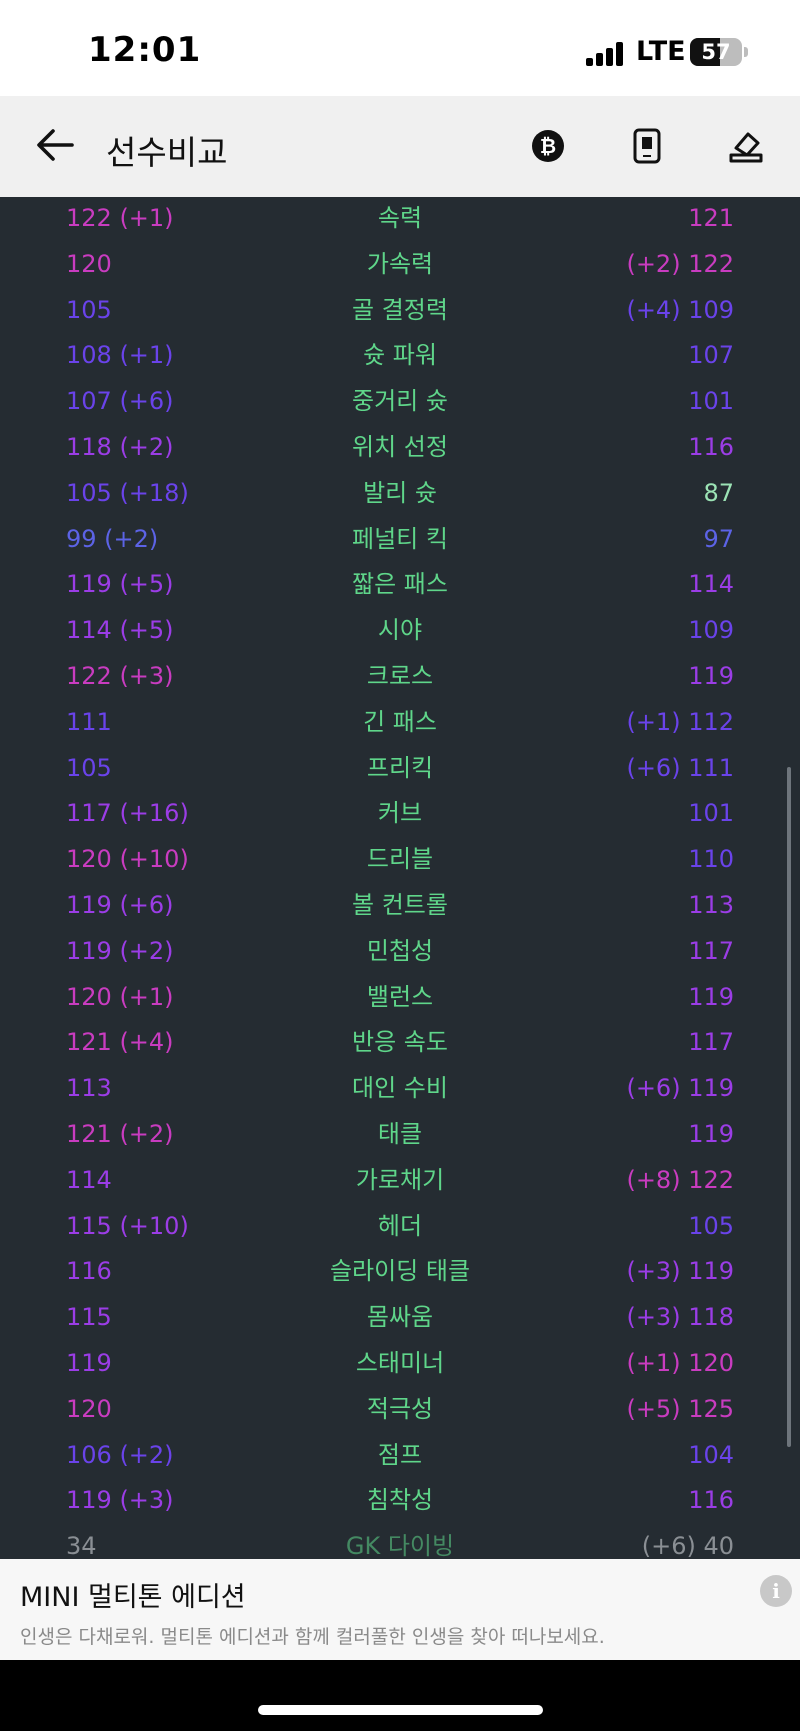 The width and height of the screenshot is (800, 1731). What do you see at coordinates (400, 493) in the screenshot?
I see `stat-row: 발리 슛 105 (+18) 87` at bounding box center [400, 493].